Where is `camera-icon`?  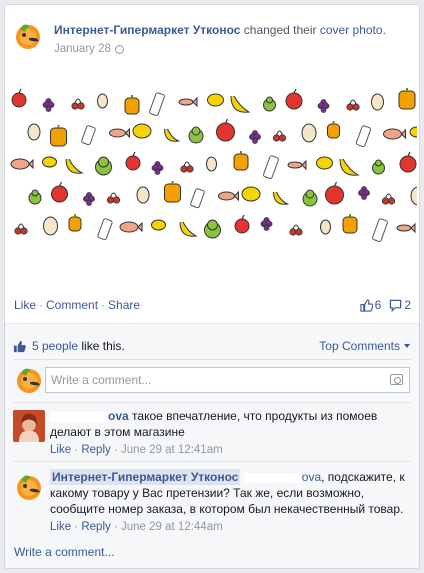 camera-icon is located at coordinates (396, 379).